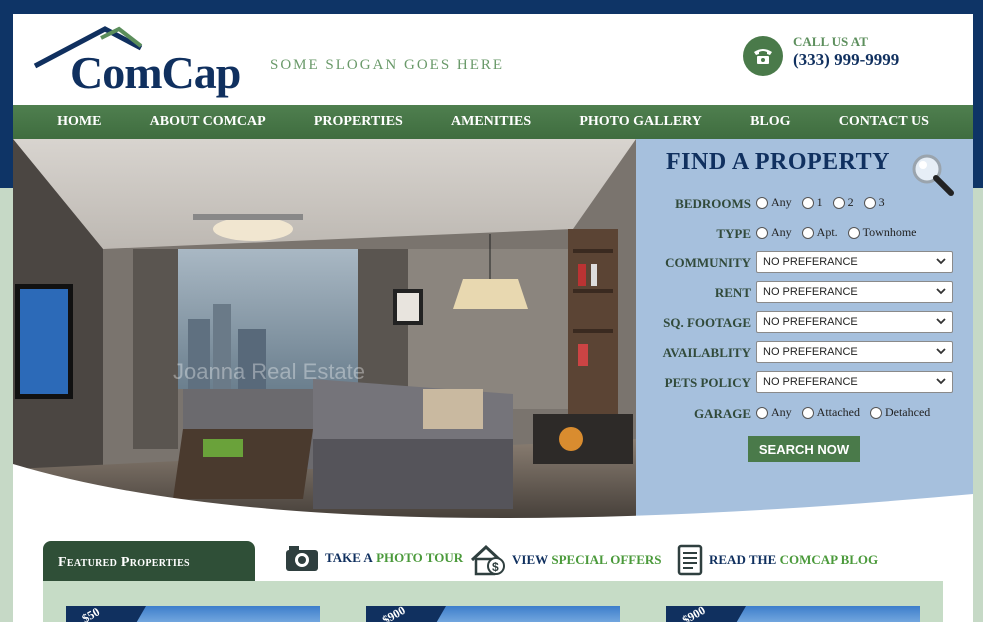  I want to click on sqfootage-label: SQ. FOOTAGE, so click(707, 322).